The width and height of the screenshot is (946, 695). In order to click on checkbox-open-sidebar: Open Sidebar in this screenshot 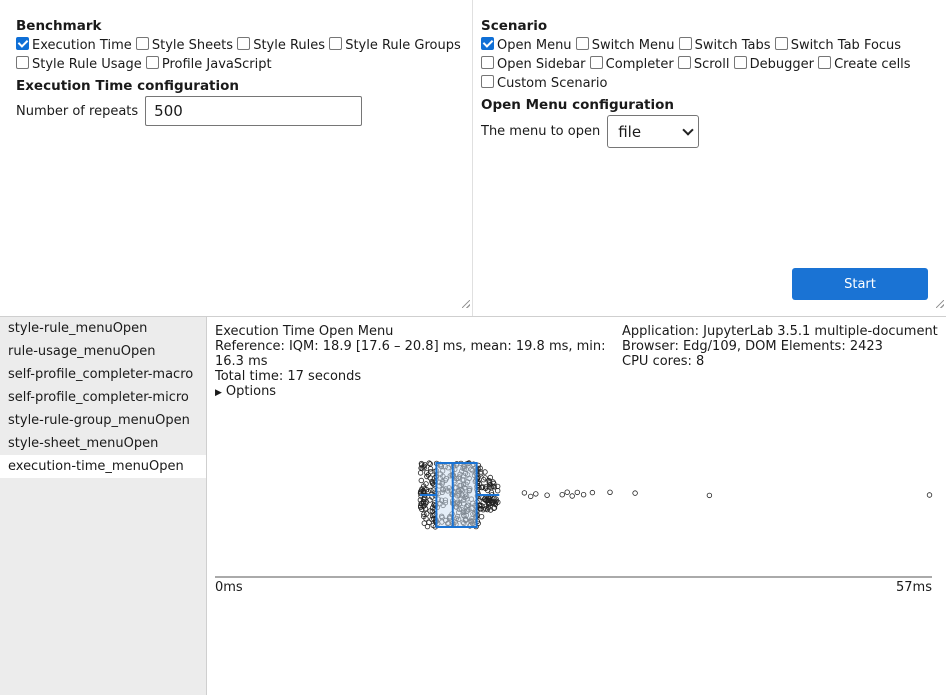, I will do `click(533, 64)`.